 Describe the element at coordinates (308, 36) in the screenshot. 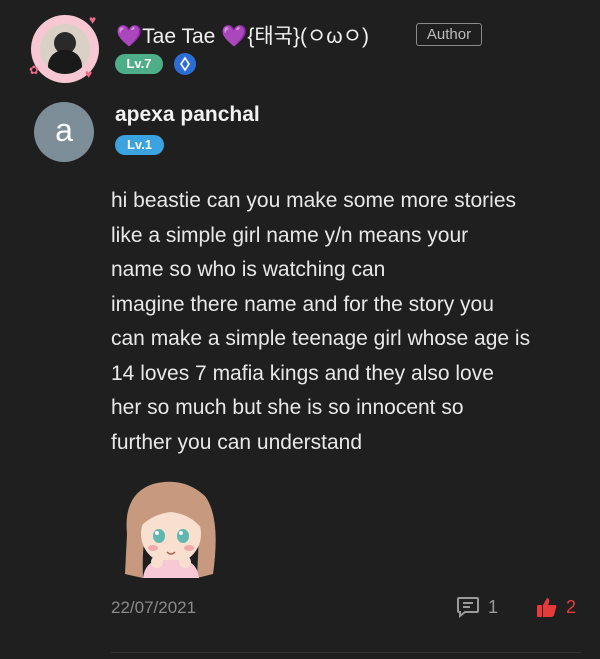

I see `author-name-tail: {태국}(ㅇωㅇ)` at that location.